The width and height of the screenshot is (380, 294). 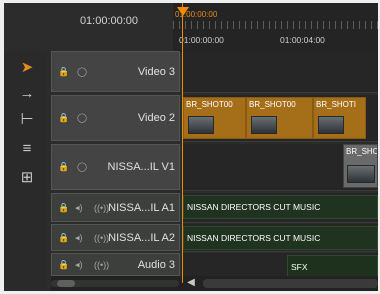 I want to click on track-header-a2: 🔒 ◂) ((•)) NISSA...IL A2, so click(x=115, y=237).